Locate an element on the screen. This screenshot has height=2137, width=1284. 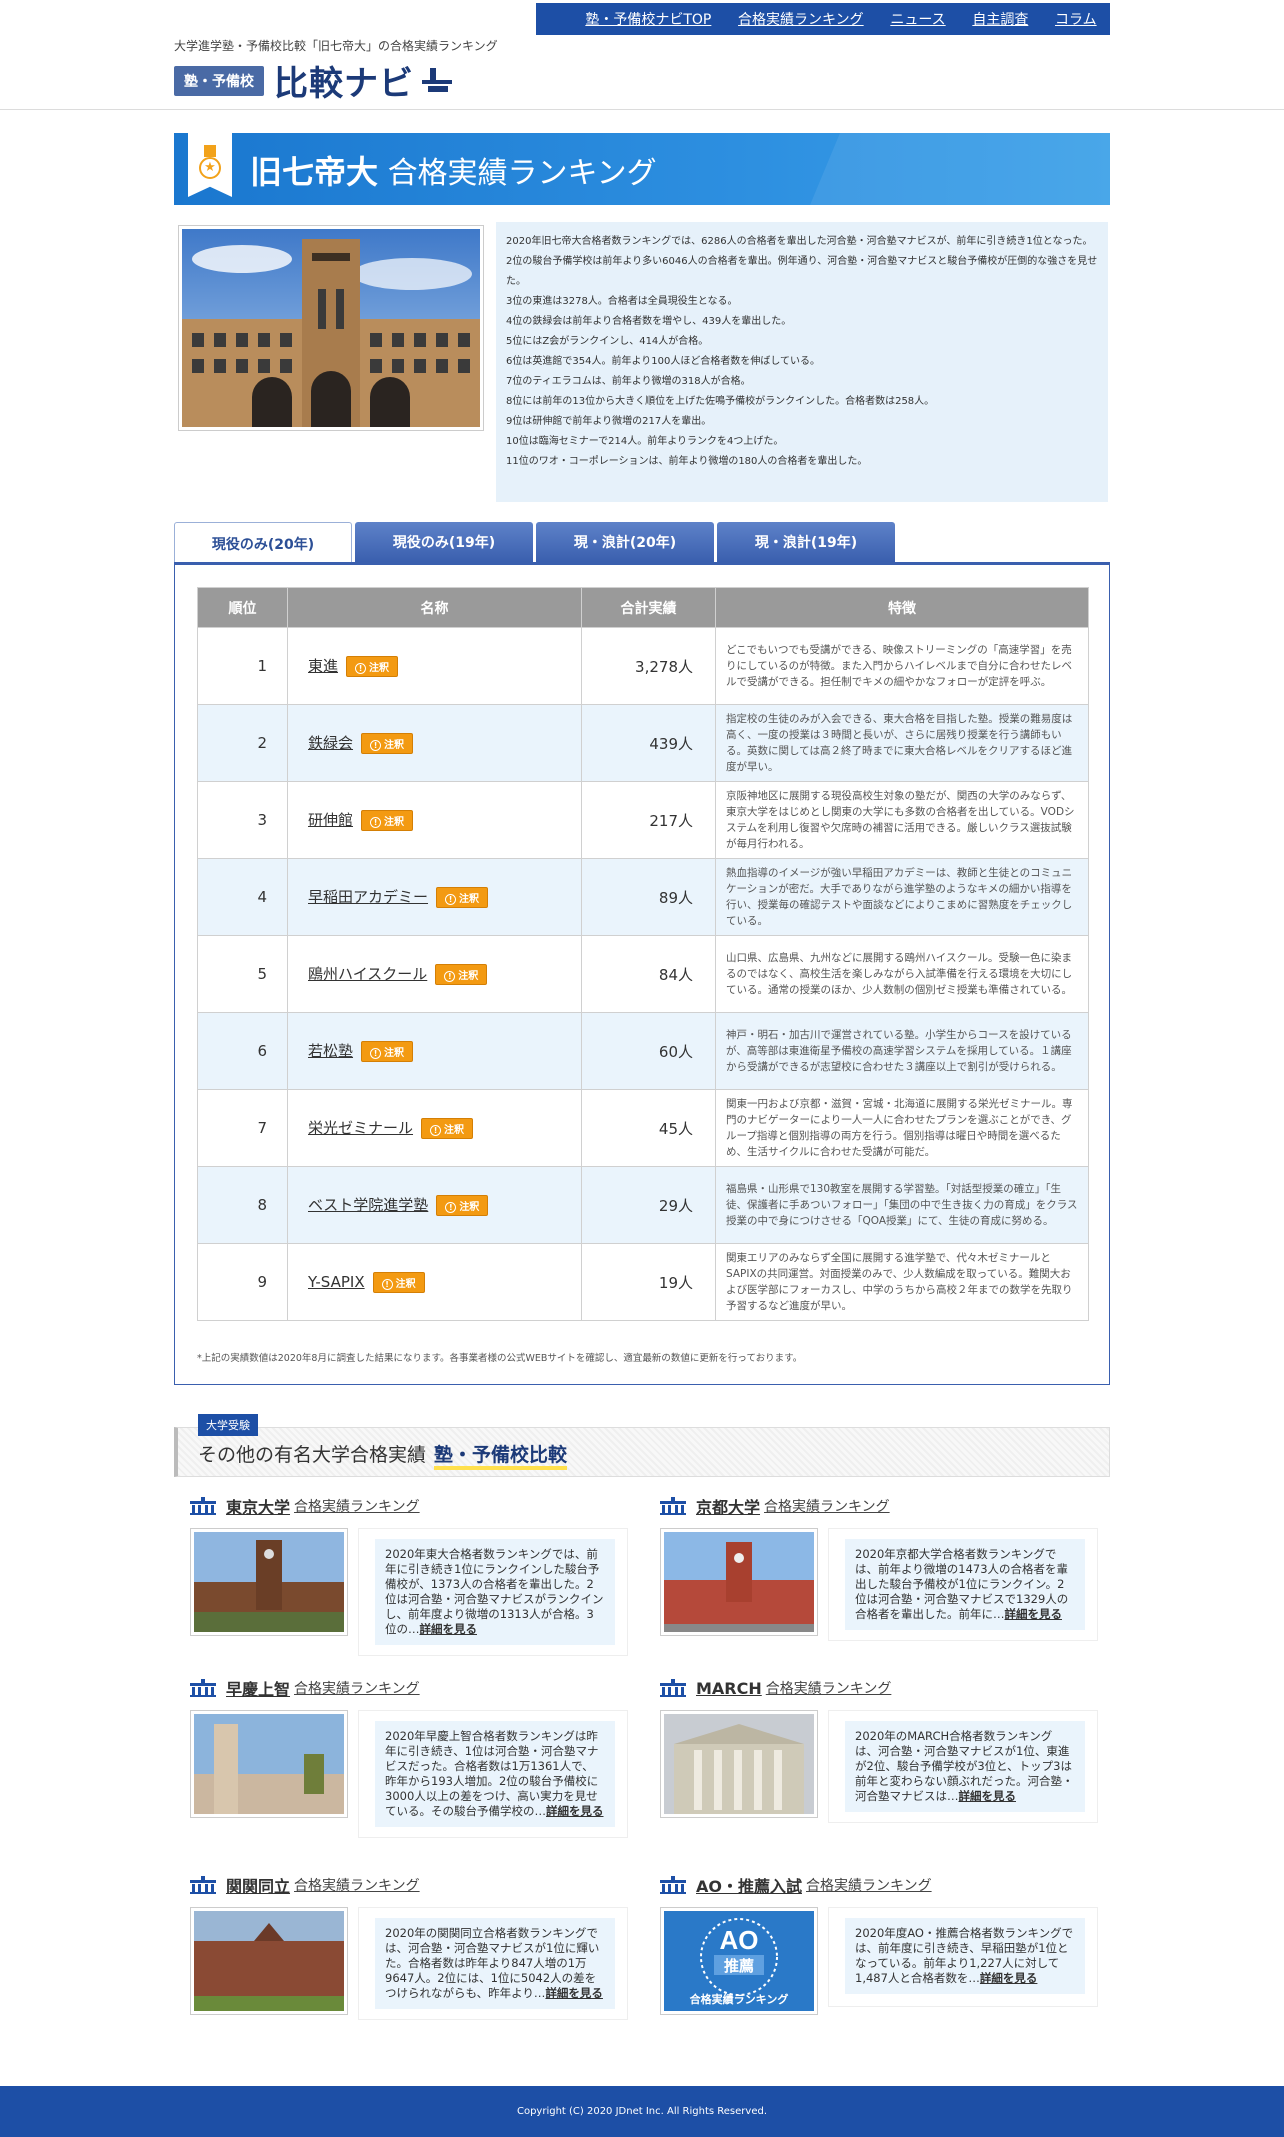
school-link: Y-SAPIX is located at coordinates (336, 1282).